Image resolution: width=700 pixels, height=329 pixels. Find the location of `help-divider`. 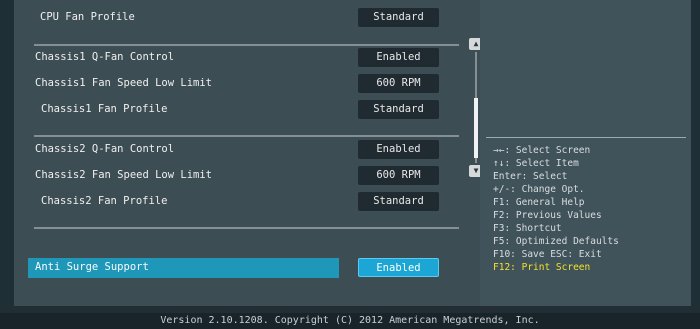

help-divider is located at coordinates (586, 137).